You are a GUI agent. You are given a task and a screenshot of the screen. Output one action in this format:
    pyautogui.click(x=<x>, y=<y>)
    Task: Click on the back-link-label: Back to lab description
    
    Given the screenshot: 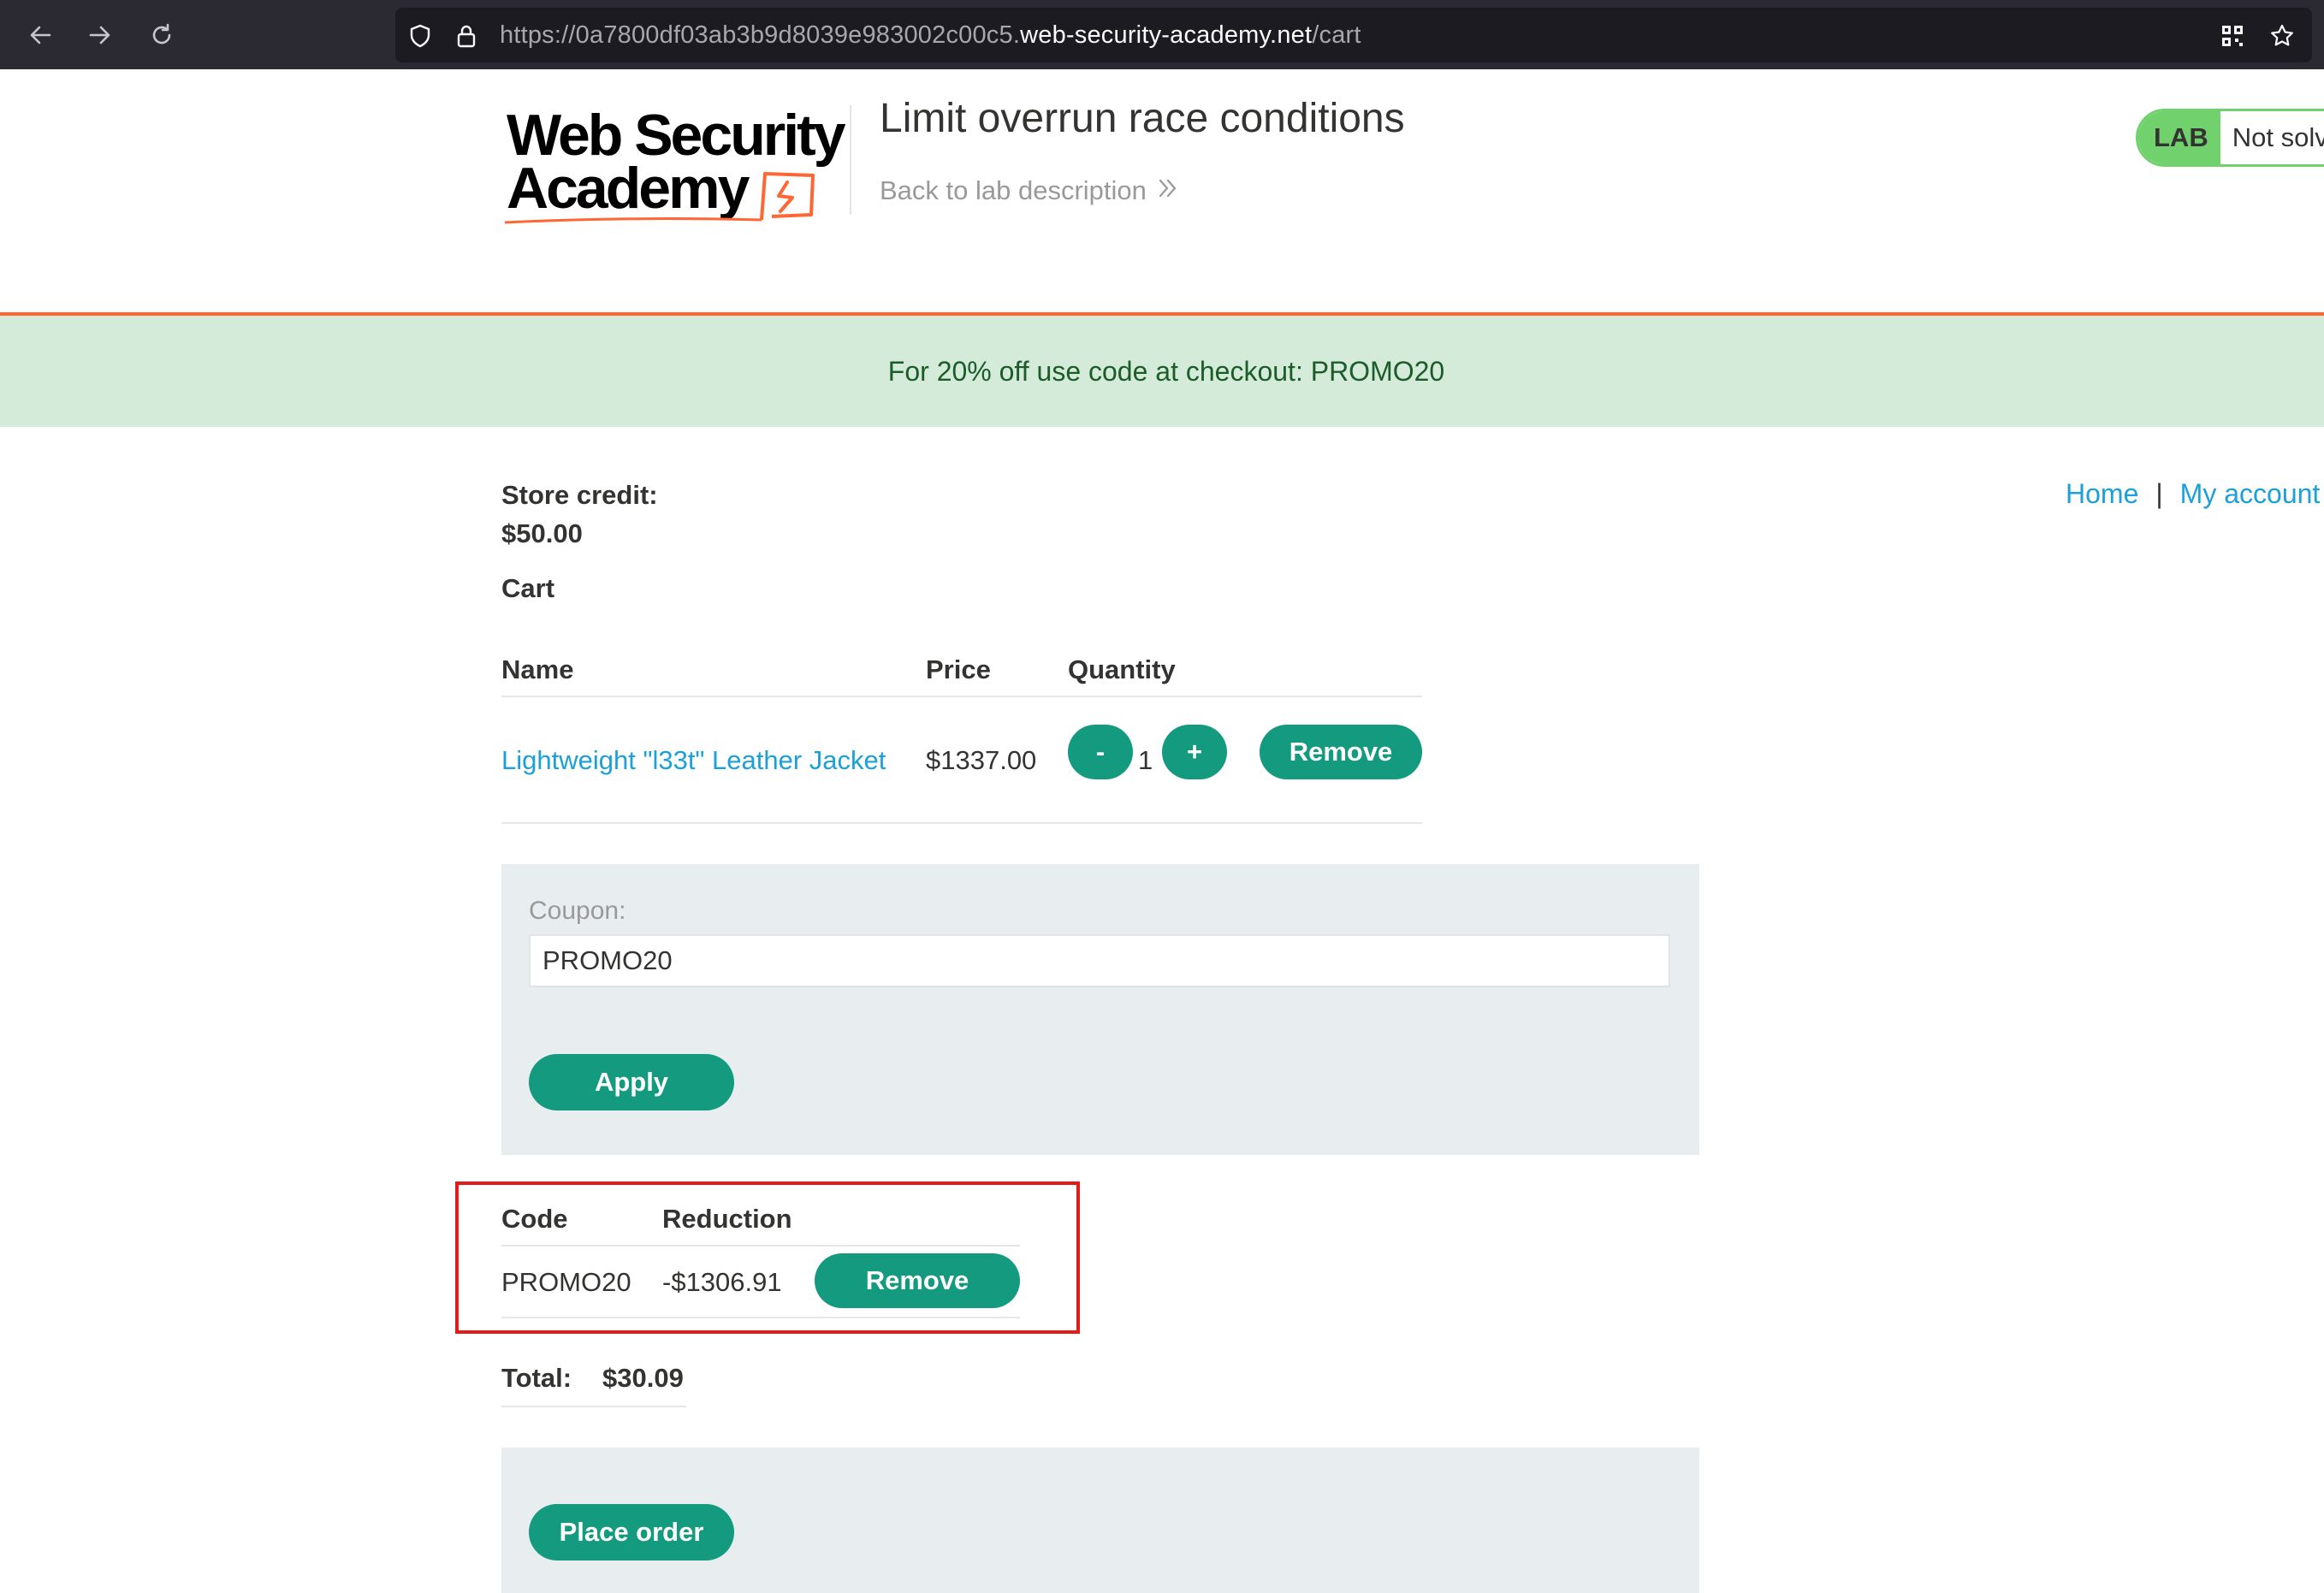 What is the action you would take?
    pyautogui.click(x=1014, y=190)
    